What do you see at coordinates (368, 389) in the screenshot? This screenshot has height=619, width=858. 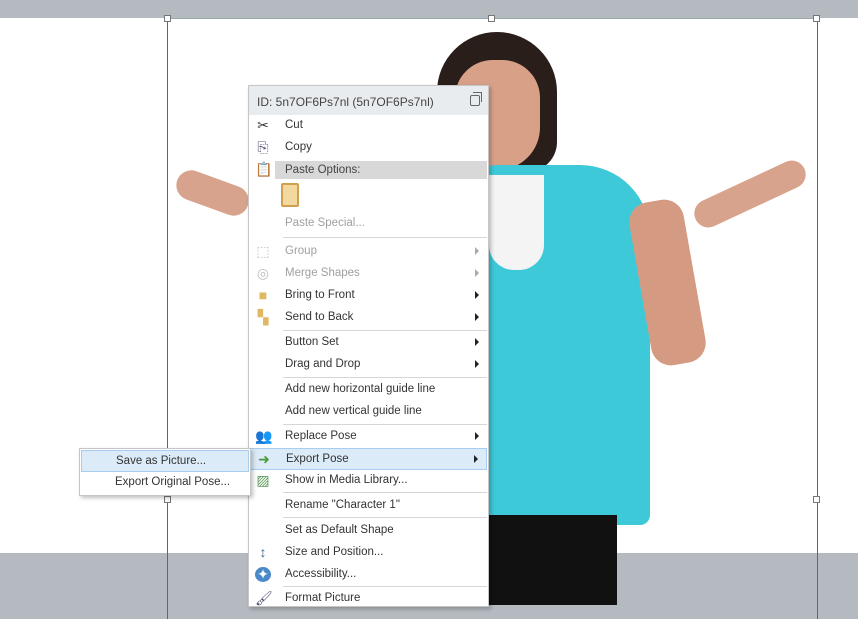 I see `menu-item-add-horizontal-guide: Add new horizontal guide line` at bounding box center [368, 389].